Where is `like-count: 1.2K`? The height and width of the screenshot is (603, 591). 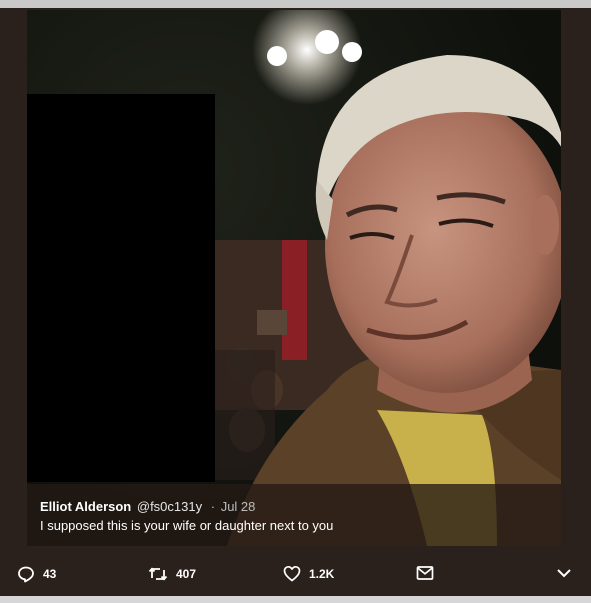 like-count: 1.2K is located at coordinates (322, 573).